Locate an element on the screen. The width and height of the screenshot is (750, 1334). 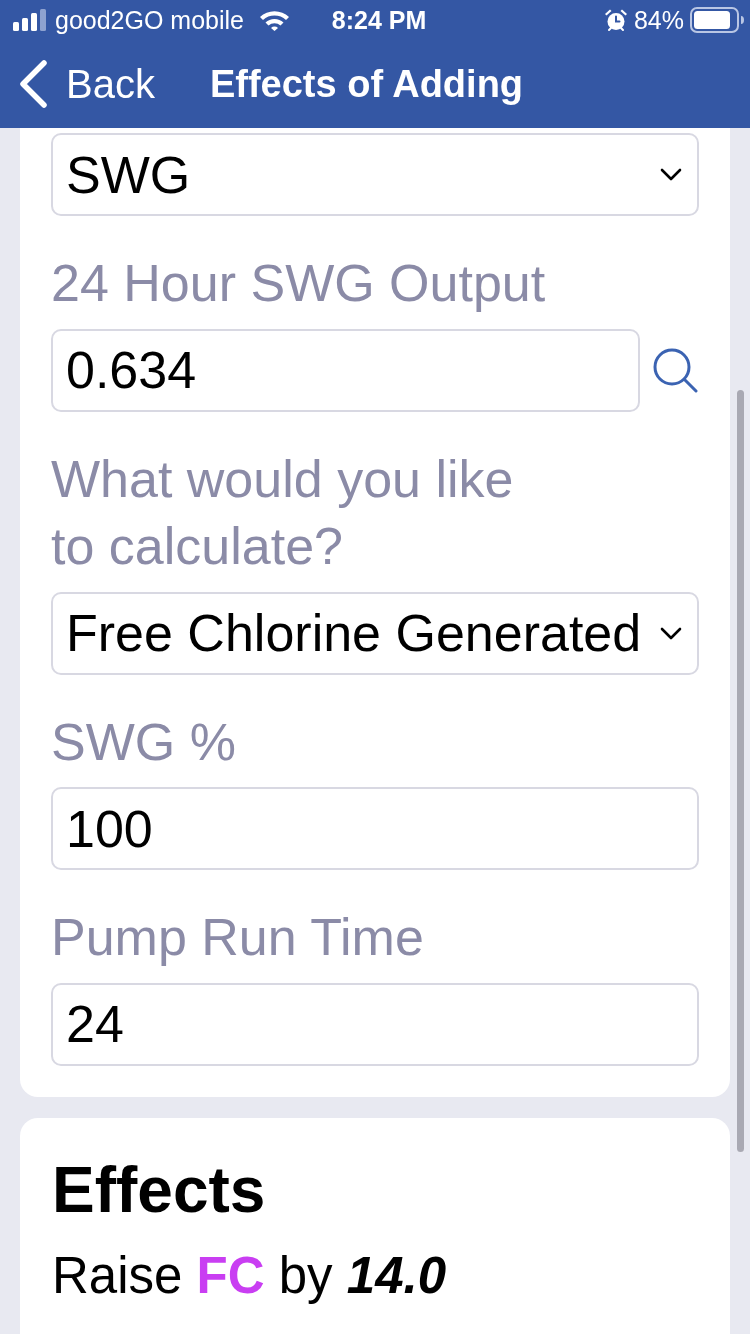
wifi-icon is located at coordinates (274, 20).